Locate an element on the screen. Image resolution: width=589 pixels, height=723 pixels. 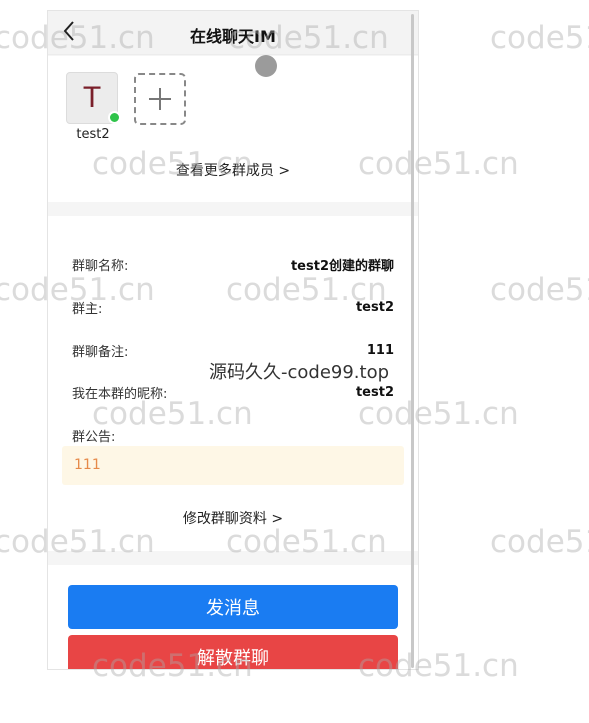
dissolve-group-button: 解散群聊 is located at coordinates (233, 652).